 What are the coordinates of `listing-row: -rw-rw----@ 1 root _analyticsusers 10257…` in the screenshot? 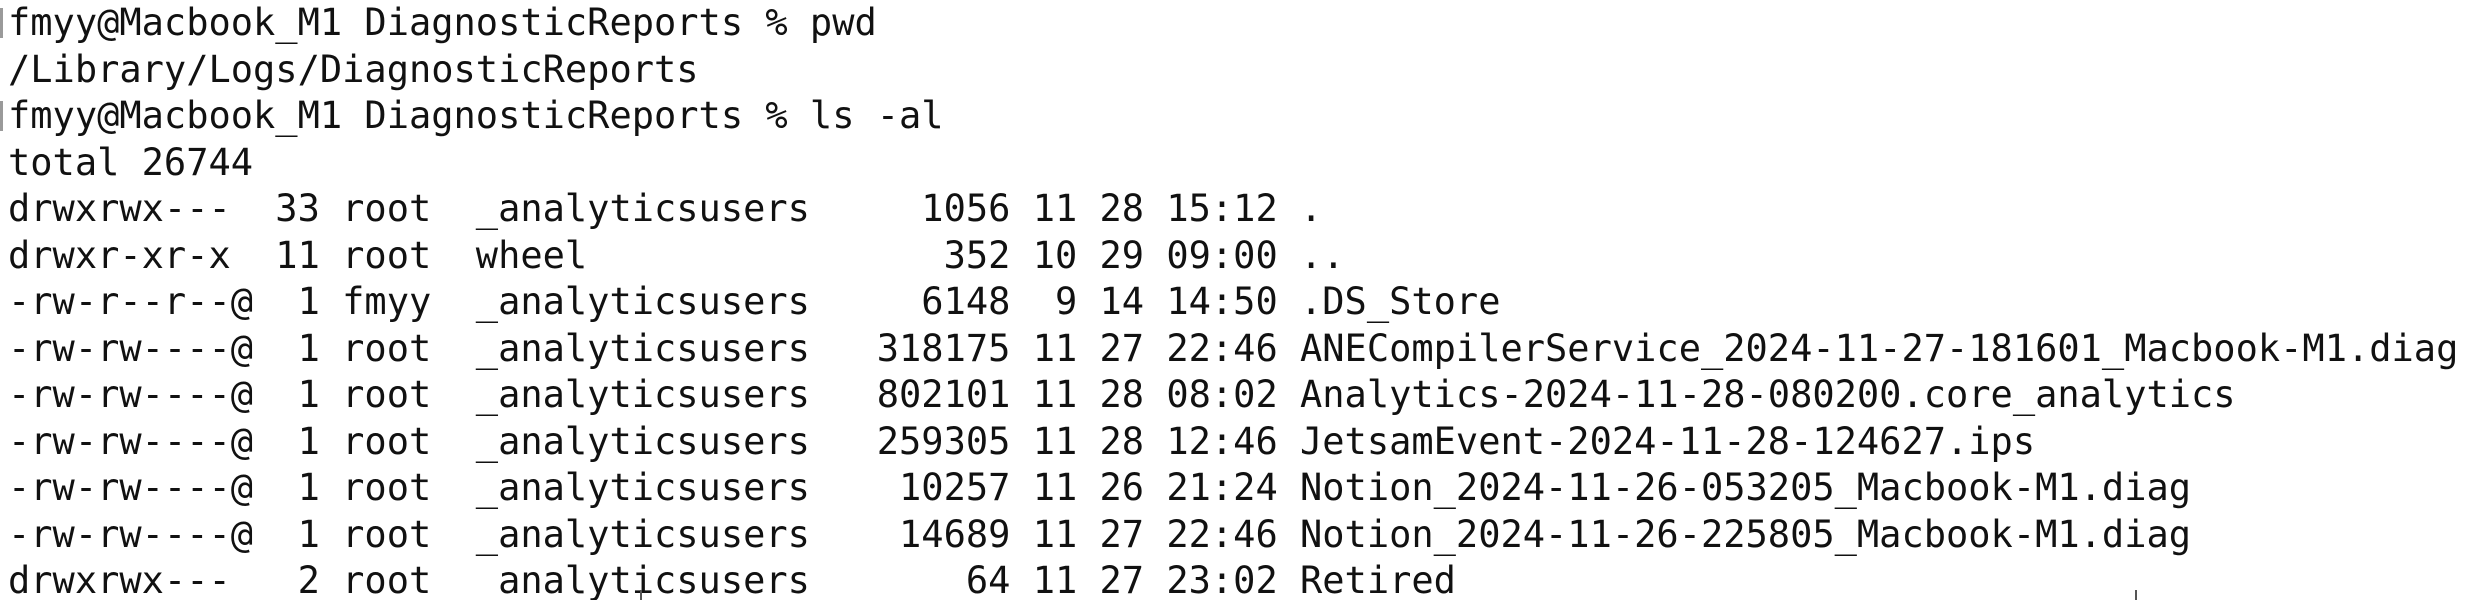 It's located at (1100, 487).